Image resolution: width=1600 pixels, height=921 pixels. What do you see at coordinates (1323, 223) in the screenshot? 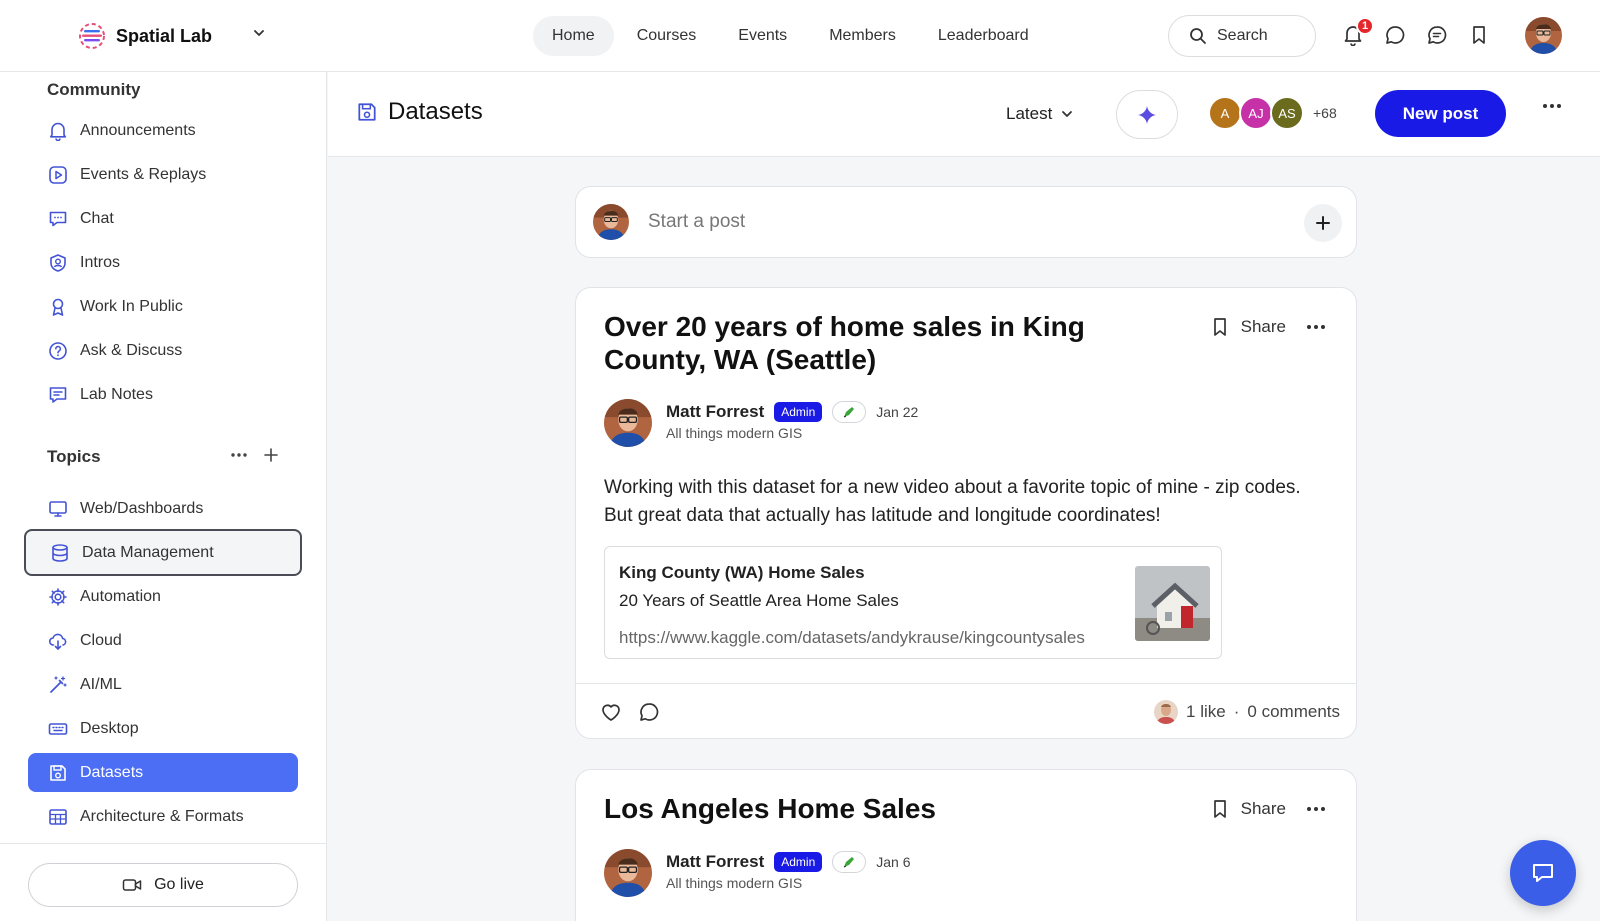
I see `add-attachment-button` at bounding box center [1323, 223].